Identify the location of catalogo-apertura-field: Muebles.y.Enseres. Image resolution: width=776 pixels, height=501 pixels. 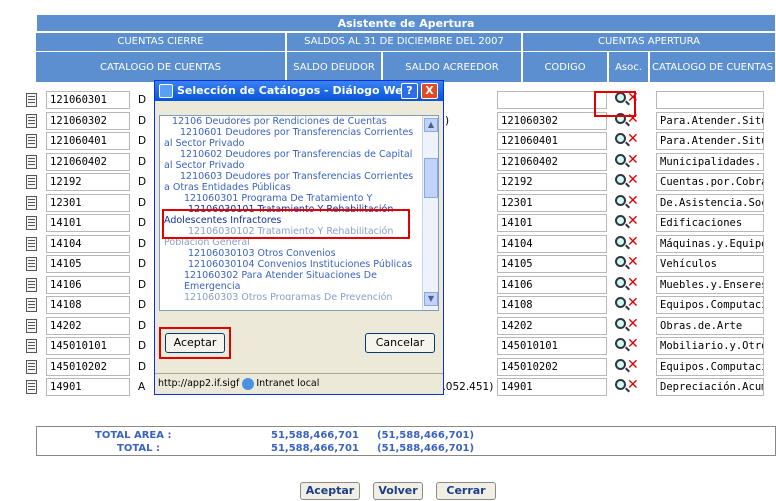
(710, 284).